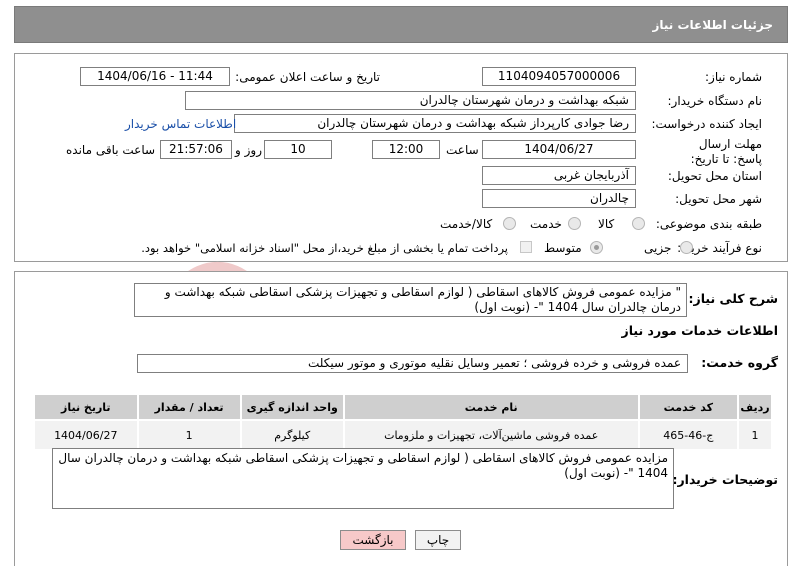 The height and width of the screenshot is (566, 788). What do you see at coordinates (739, 362) in the screenshot?
I see `service-group-label: گروه خدمت:` at bounding box center [739, 362].